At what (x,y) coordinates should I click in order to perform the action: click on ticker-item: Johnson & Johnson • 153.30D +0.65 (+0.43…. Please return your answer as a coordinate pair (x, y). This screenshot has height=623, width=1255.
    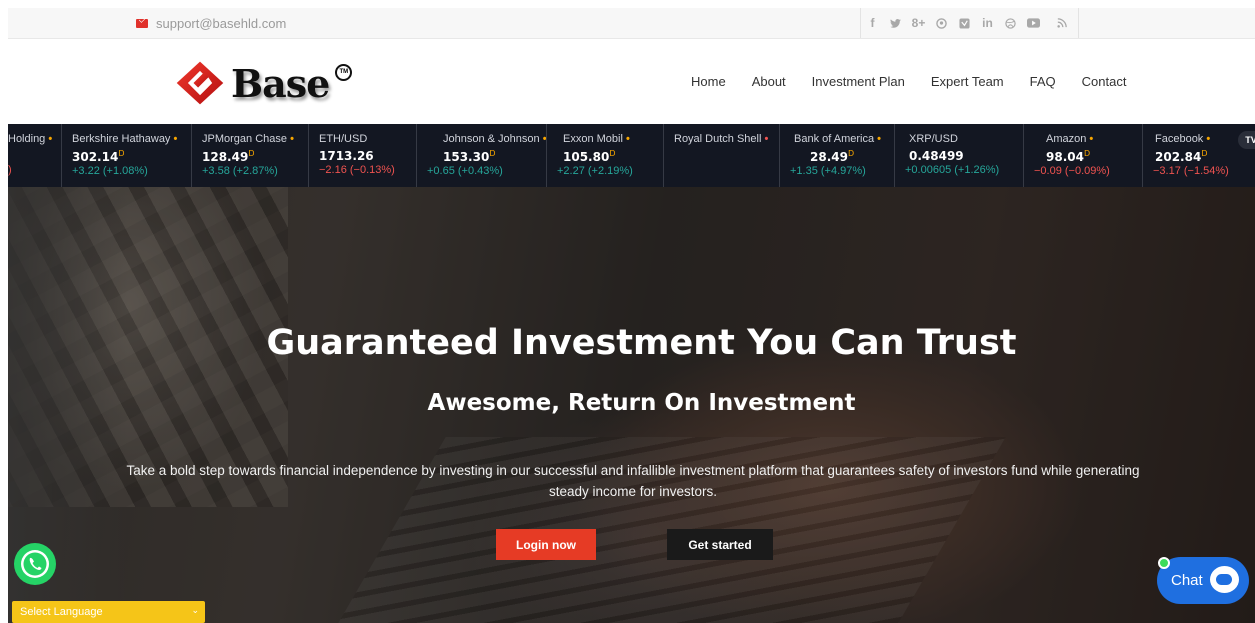
    Looking at the image, I should click on (481, 155).